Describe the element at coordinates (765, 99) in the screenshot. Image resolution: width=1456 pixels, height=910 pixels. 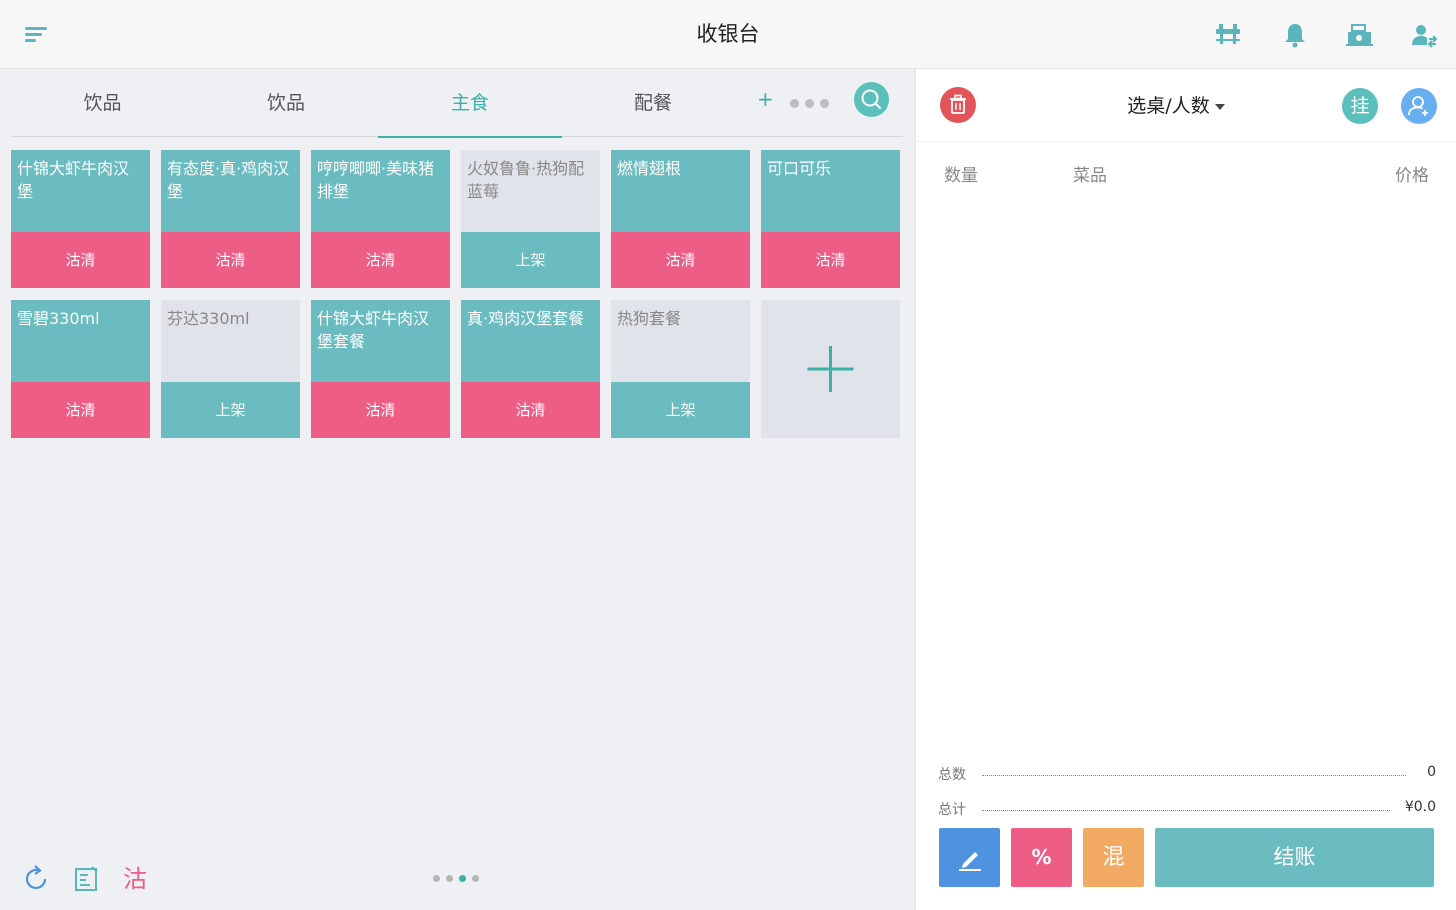
I see `add-category-button: +` at that location.